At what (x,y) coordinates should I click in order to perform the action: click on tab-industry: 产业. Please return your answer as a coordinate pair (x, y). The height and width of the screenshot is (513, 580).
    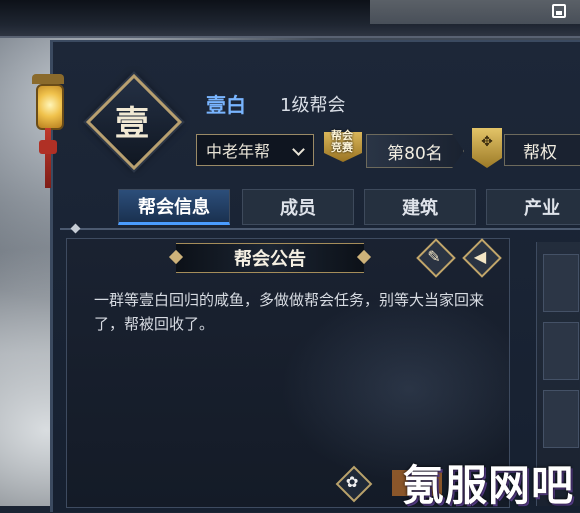
    Looking at the image, I should click on (533, 207).